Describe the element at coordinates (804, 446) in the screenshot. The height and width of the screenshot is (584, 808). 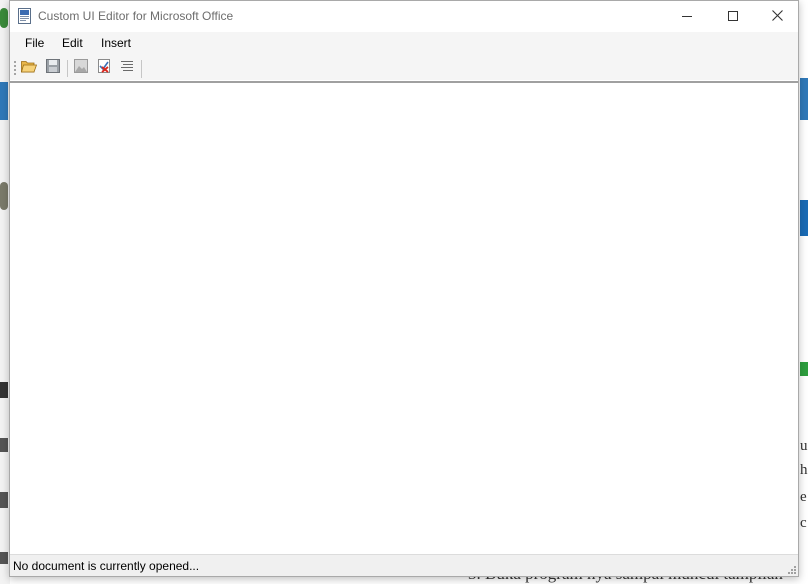
I see `background-text-fragment: u` at that location.